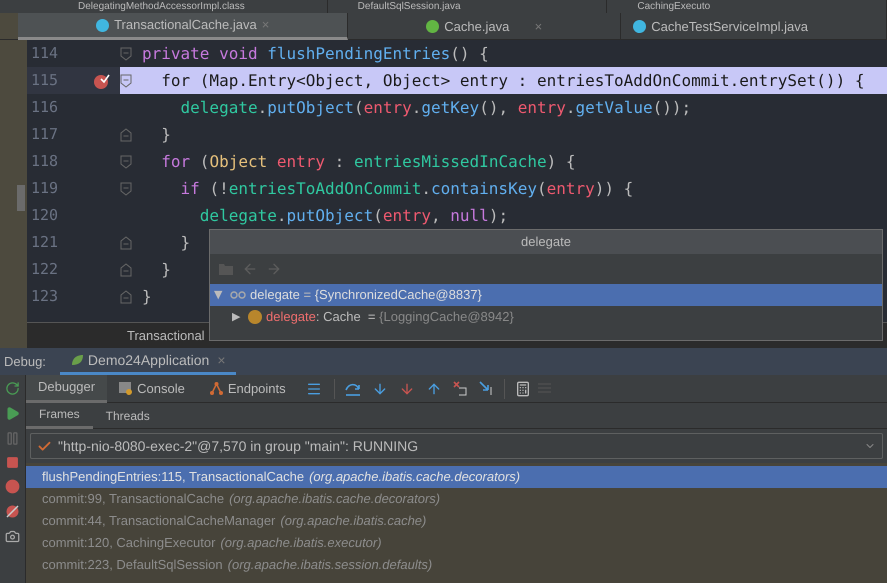 The image size is (887, 583). Describe the element at coordinates (436, 107) in the screenshot. I see `code-line: delegate.putObject(entry.getKey(), entry.getValue());` at that location.